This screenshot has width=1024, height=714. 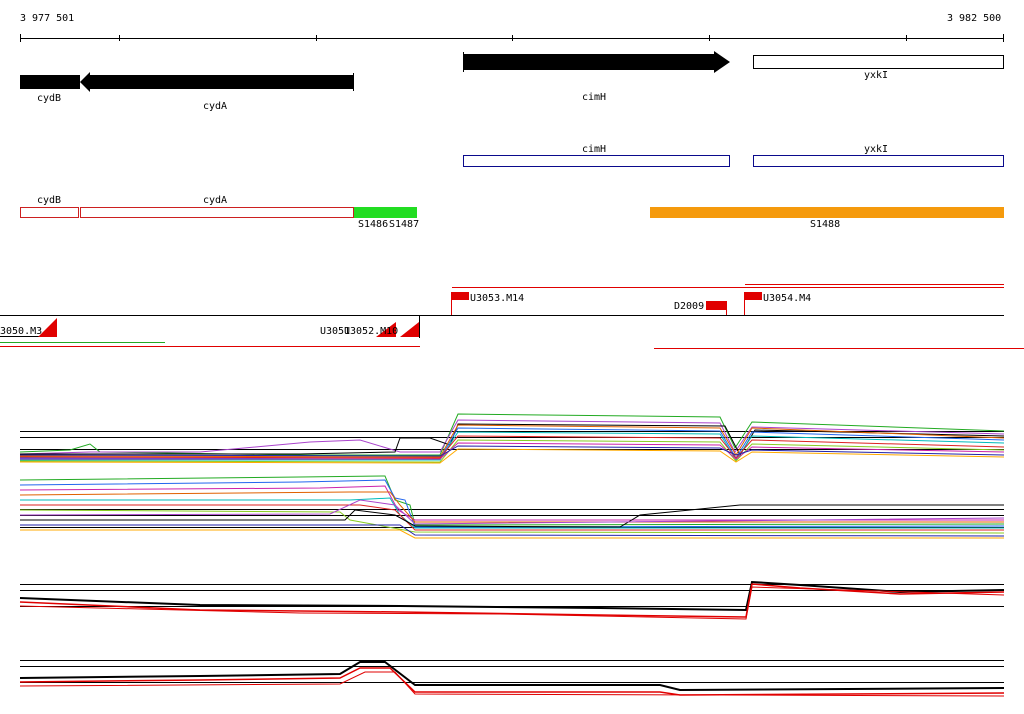 I want to click on segment-label-s1487: S1487, so click(x=404, y=224).